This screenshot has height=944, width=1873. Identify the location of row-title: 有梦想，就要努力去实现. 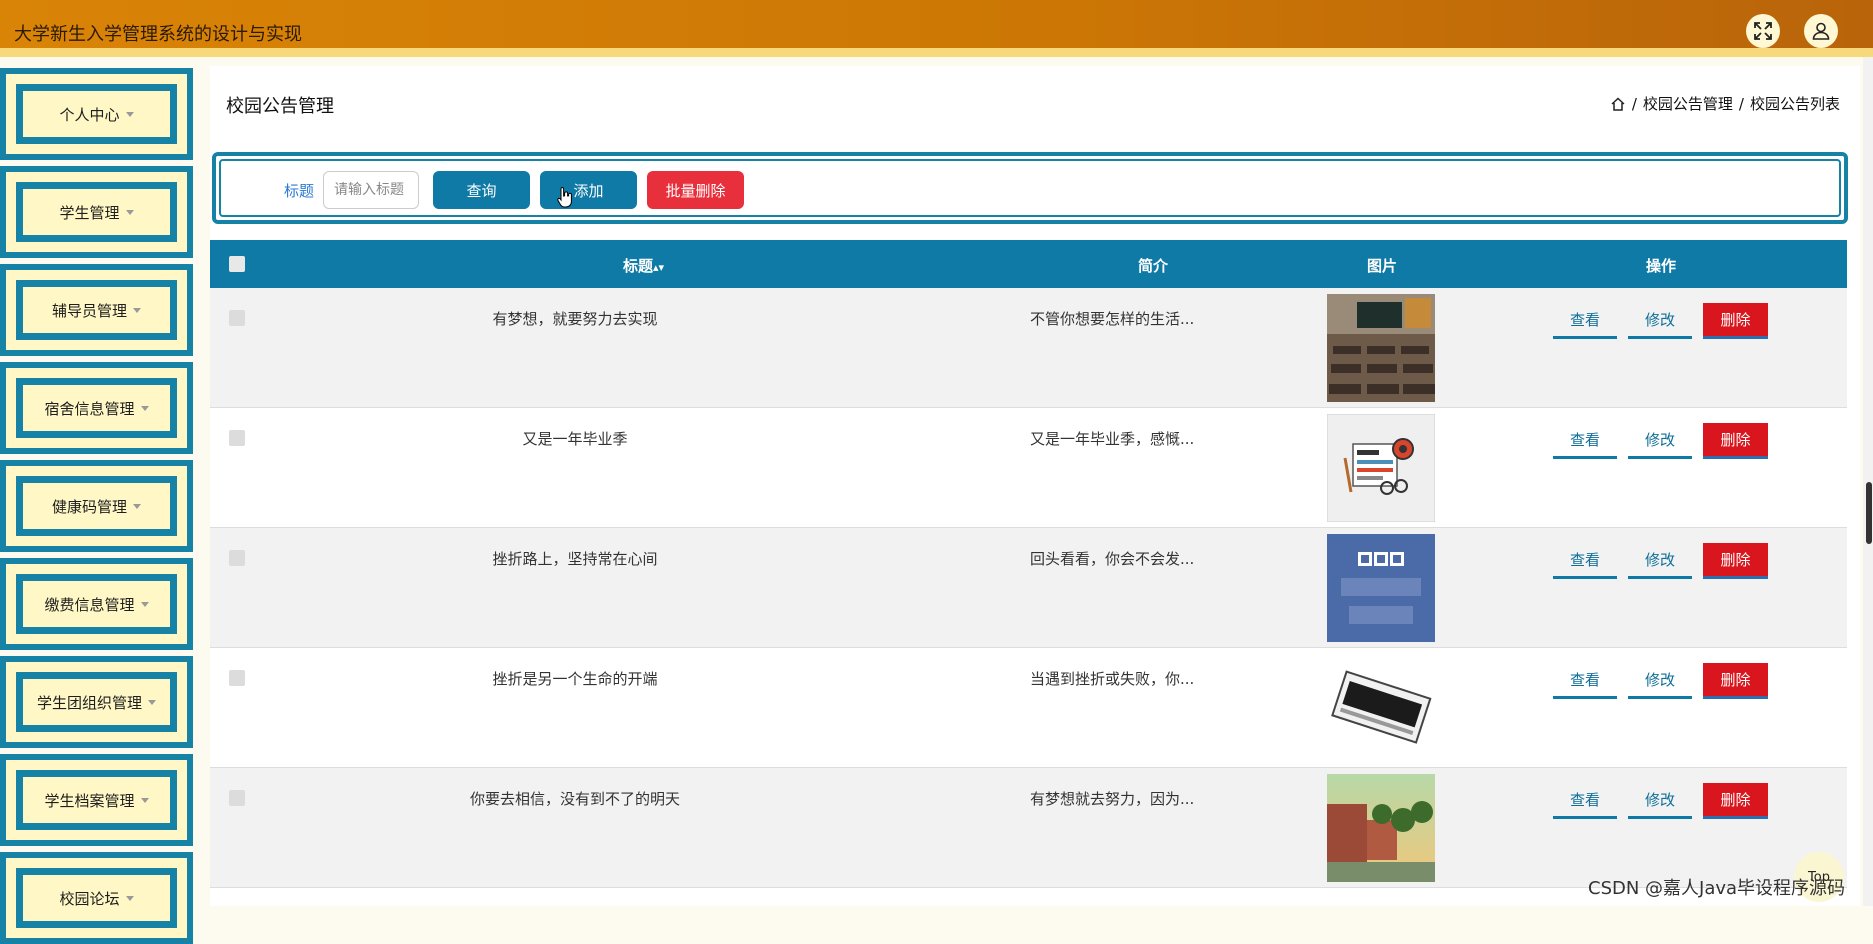
(575, 319).